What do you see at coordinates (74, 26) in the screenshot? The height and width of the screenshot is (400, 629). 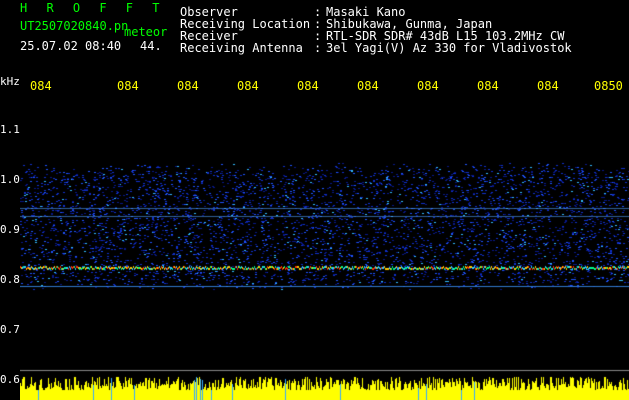 I see `file-name: UT2507020840.pn` at bounding box center [74, 26].